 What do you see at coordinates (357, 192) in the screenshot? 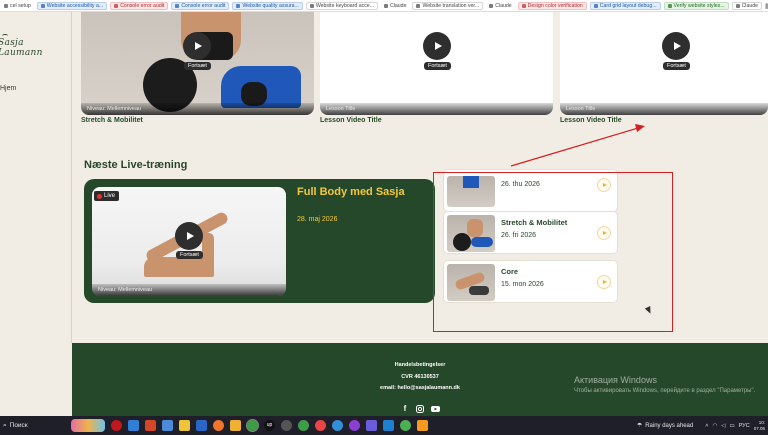
I see `featured-title: Full Body med Sasja` at bounding box center [357, 192].